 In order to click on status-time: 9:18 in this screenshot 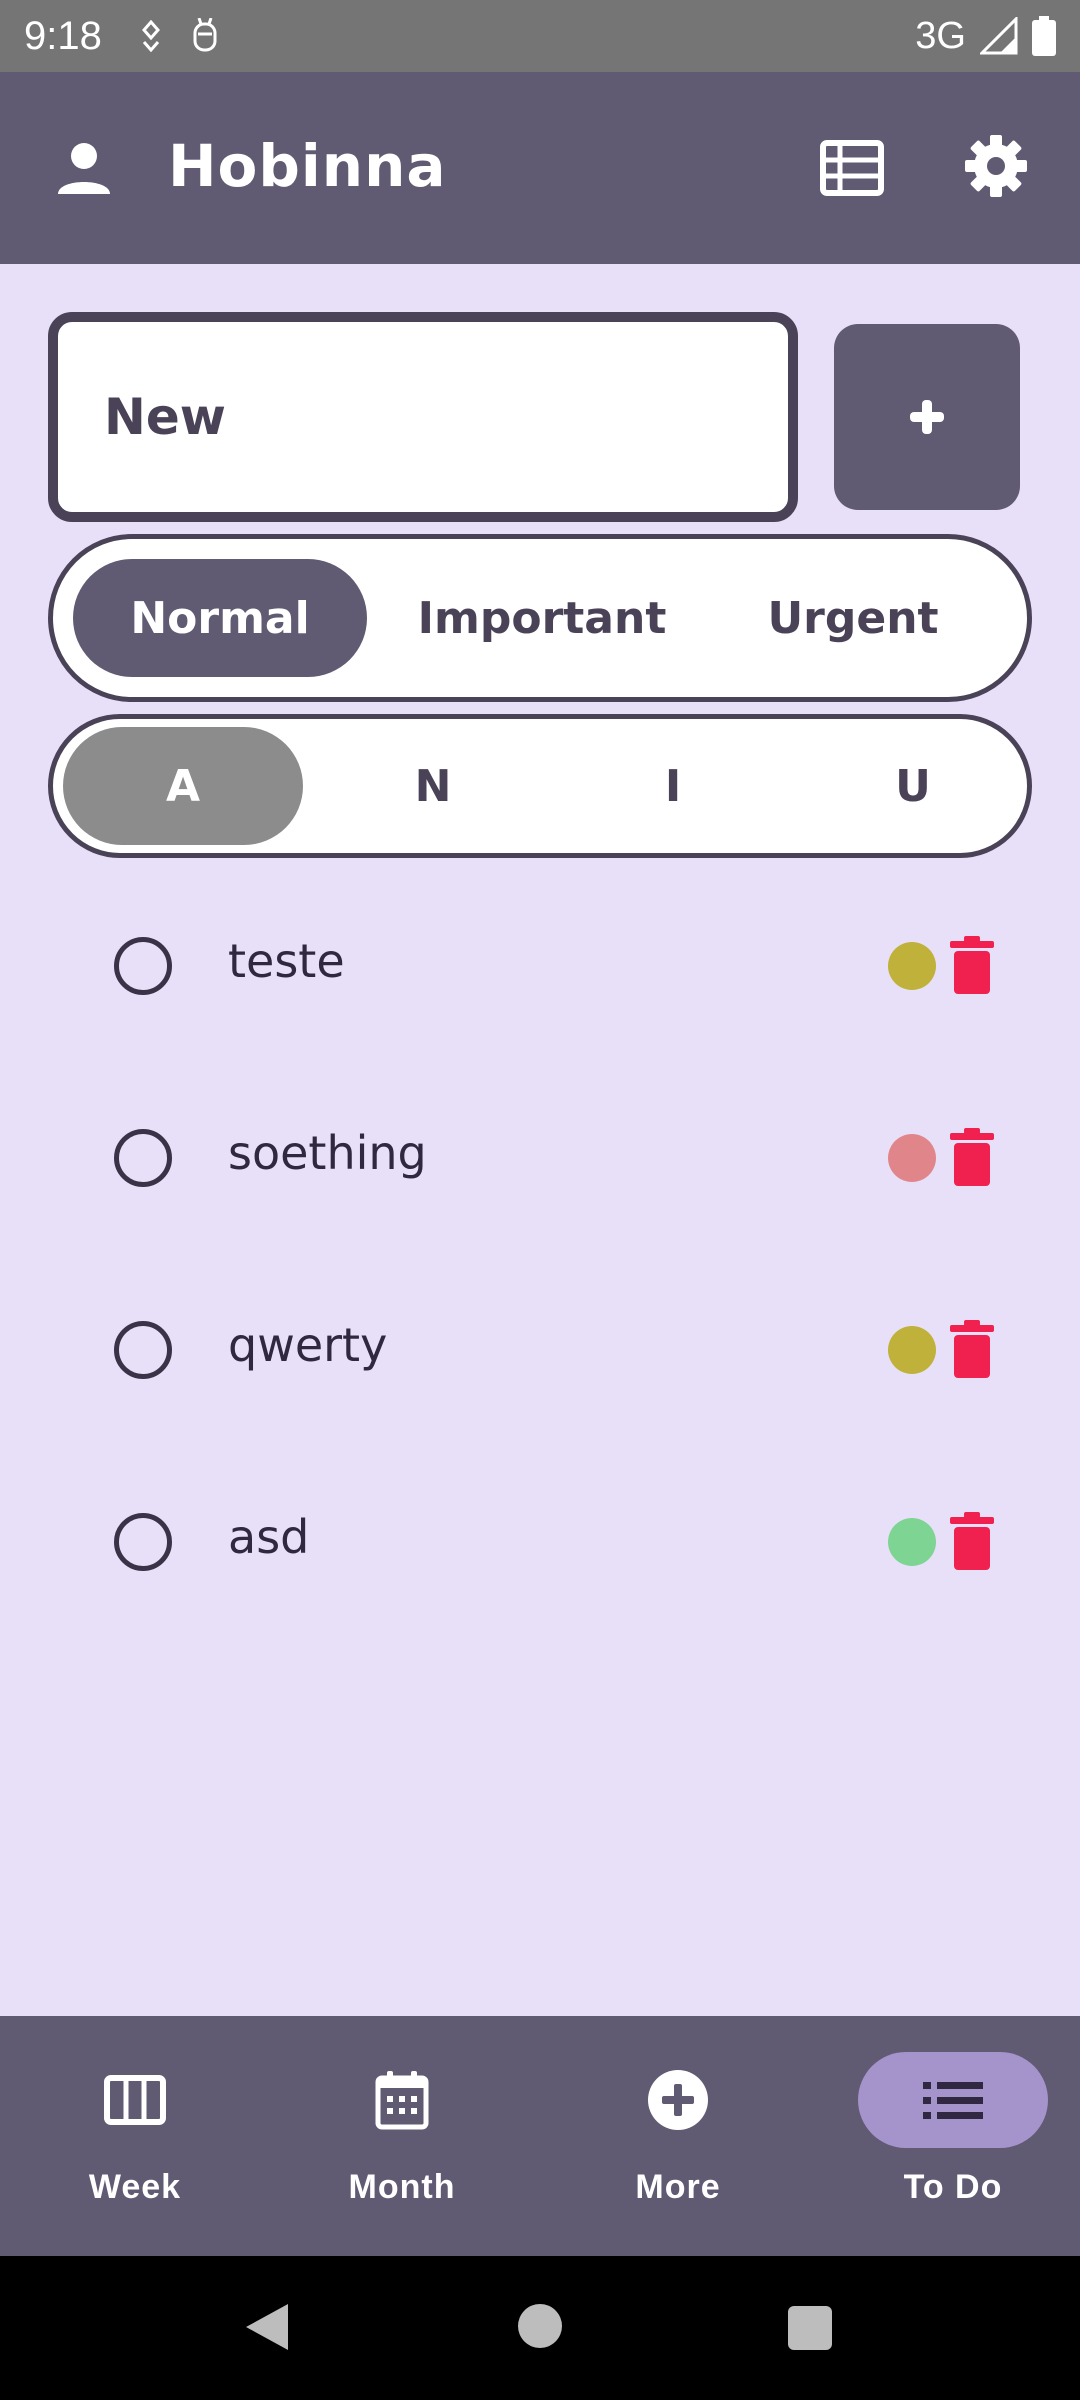, I will do `click(63, 35)`.